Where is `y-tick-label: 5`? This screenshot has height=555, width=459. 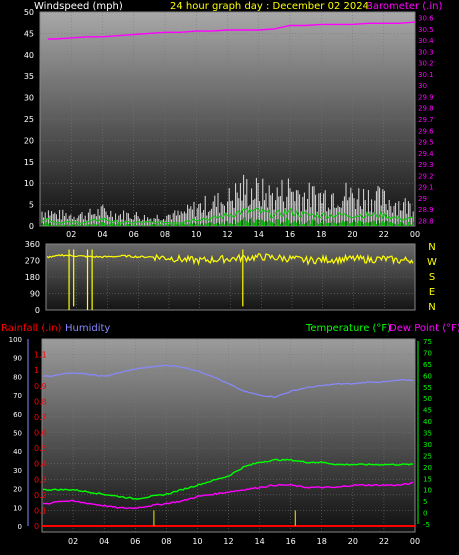 y-tick-label: 5 is located at coordinates (31, 205).